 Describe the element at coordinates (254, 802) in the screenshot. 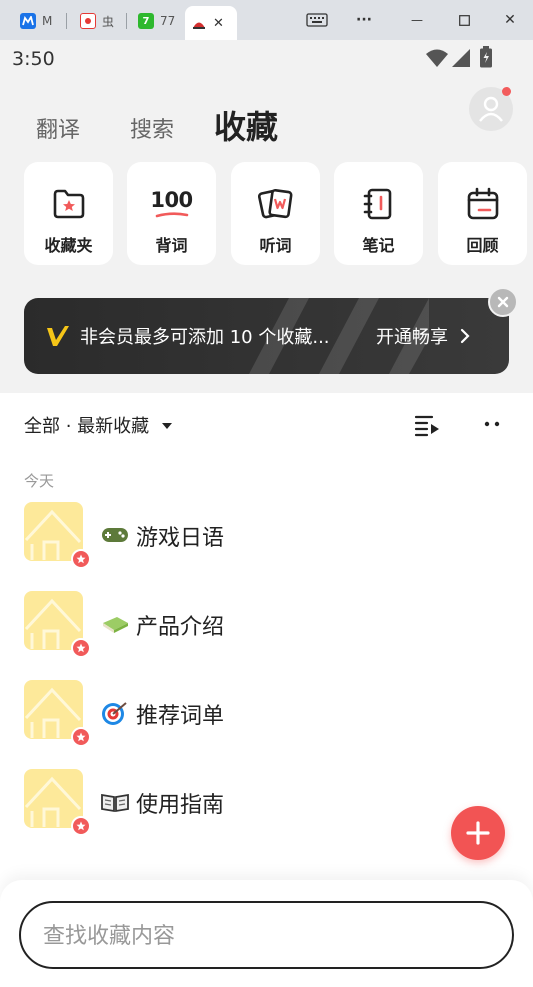

I see `list-item: 使用指南` at that location.